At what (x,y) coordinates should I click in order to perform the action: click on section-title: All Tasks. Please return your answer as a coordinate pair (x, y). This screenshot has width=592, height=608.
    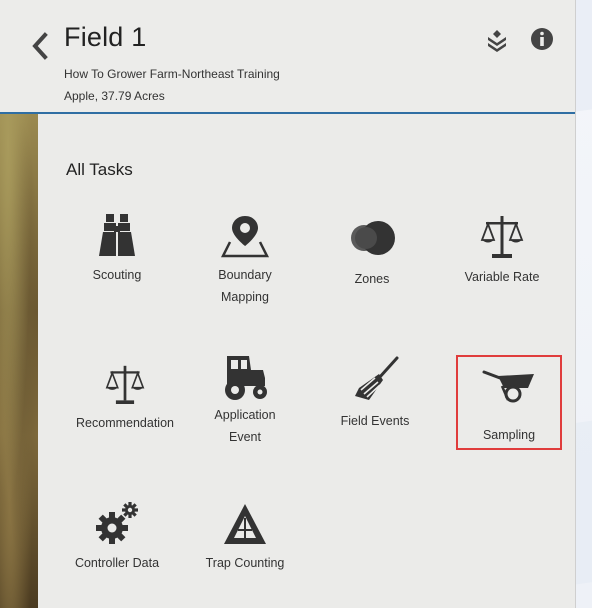
    Looking at the image, I should click on (99, 169).